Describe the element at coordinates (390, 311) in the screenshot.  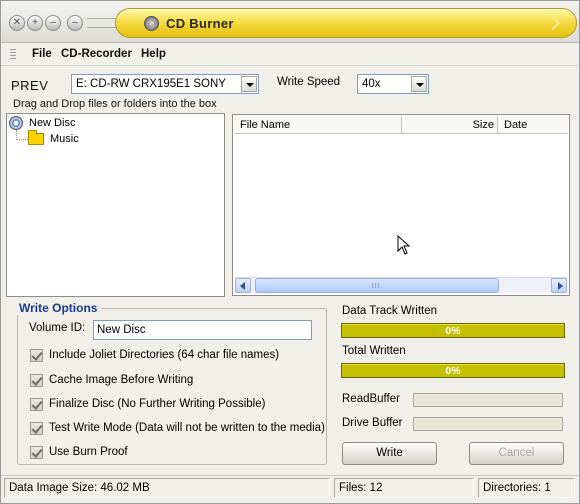
I see `data-track-label: Data Track Written` at that location.